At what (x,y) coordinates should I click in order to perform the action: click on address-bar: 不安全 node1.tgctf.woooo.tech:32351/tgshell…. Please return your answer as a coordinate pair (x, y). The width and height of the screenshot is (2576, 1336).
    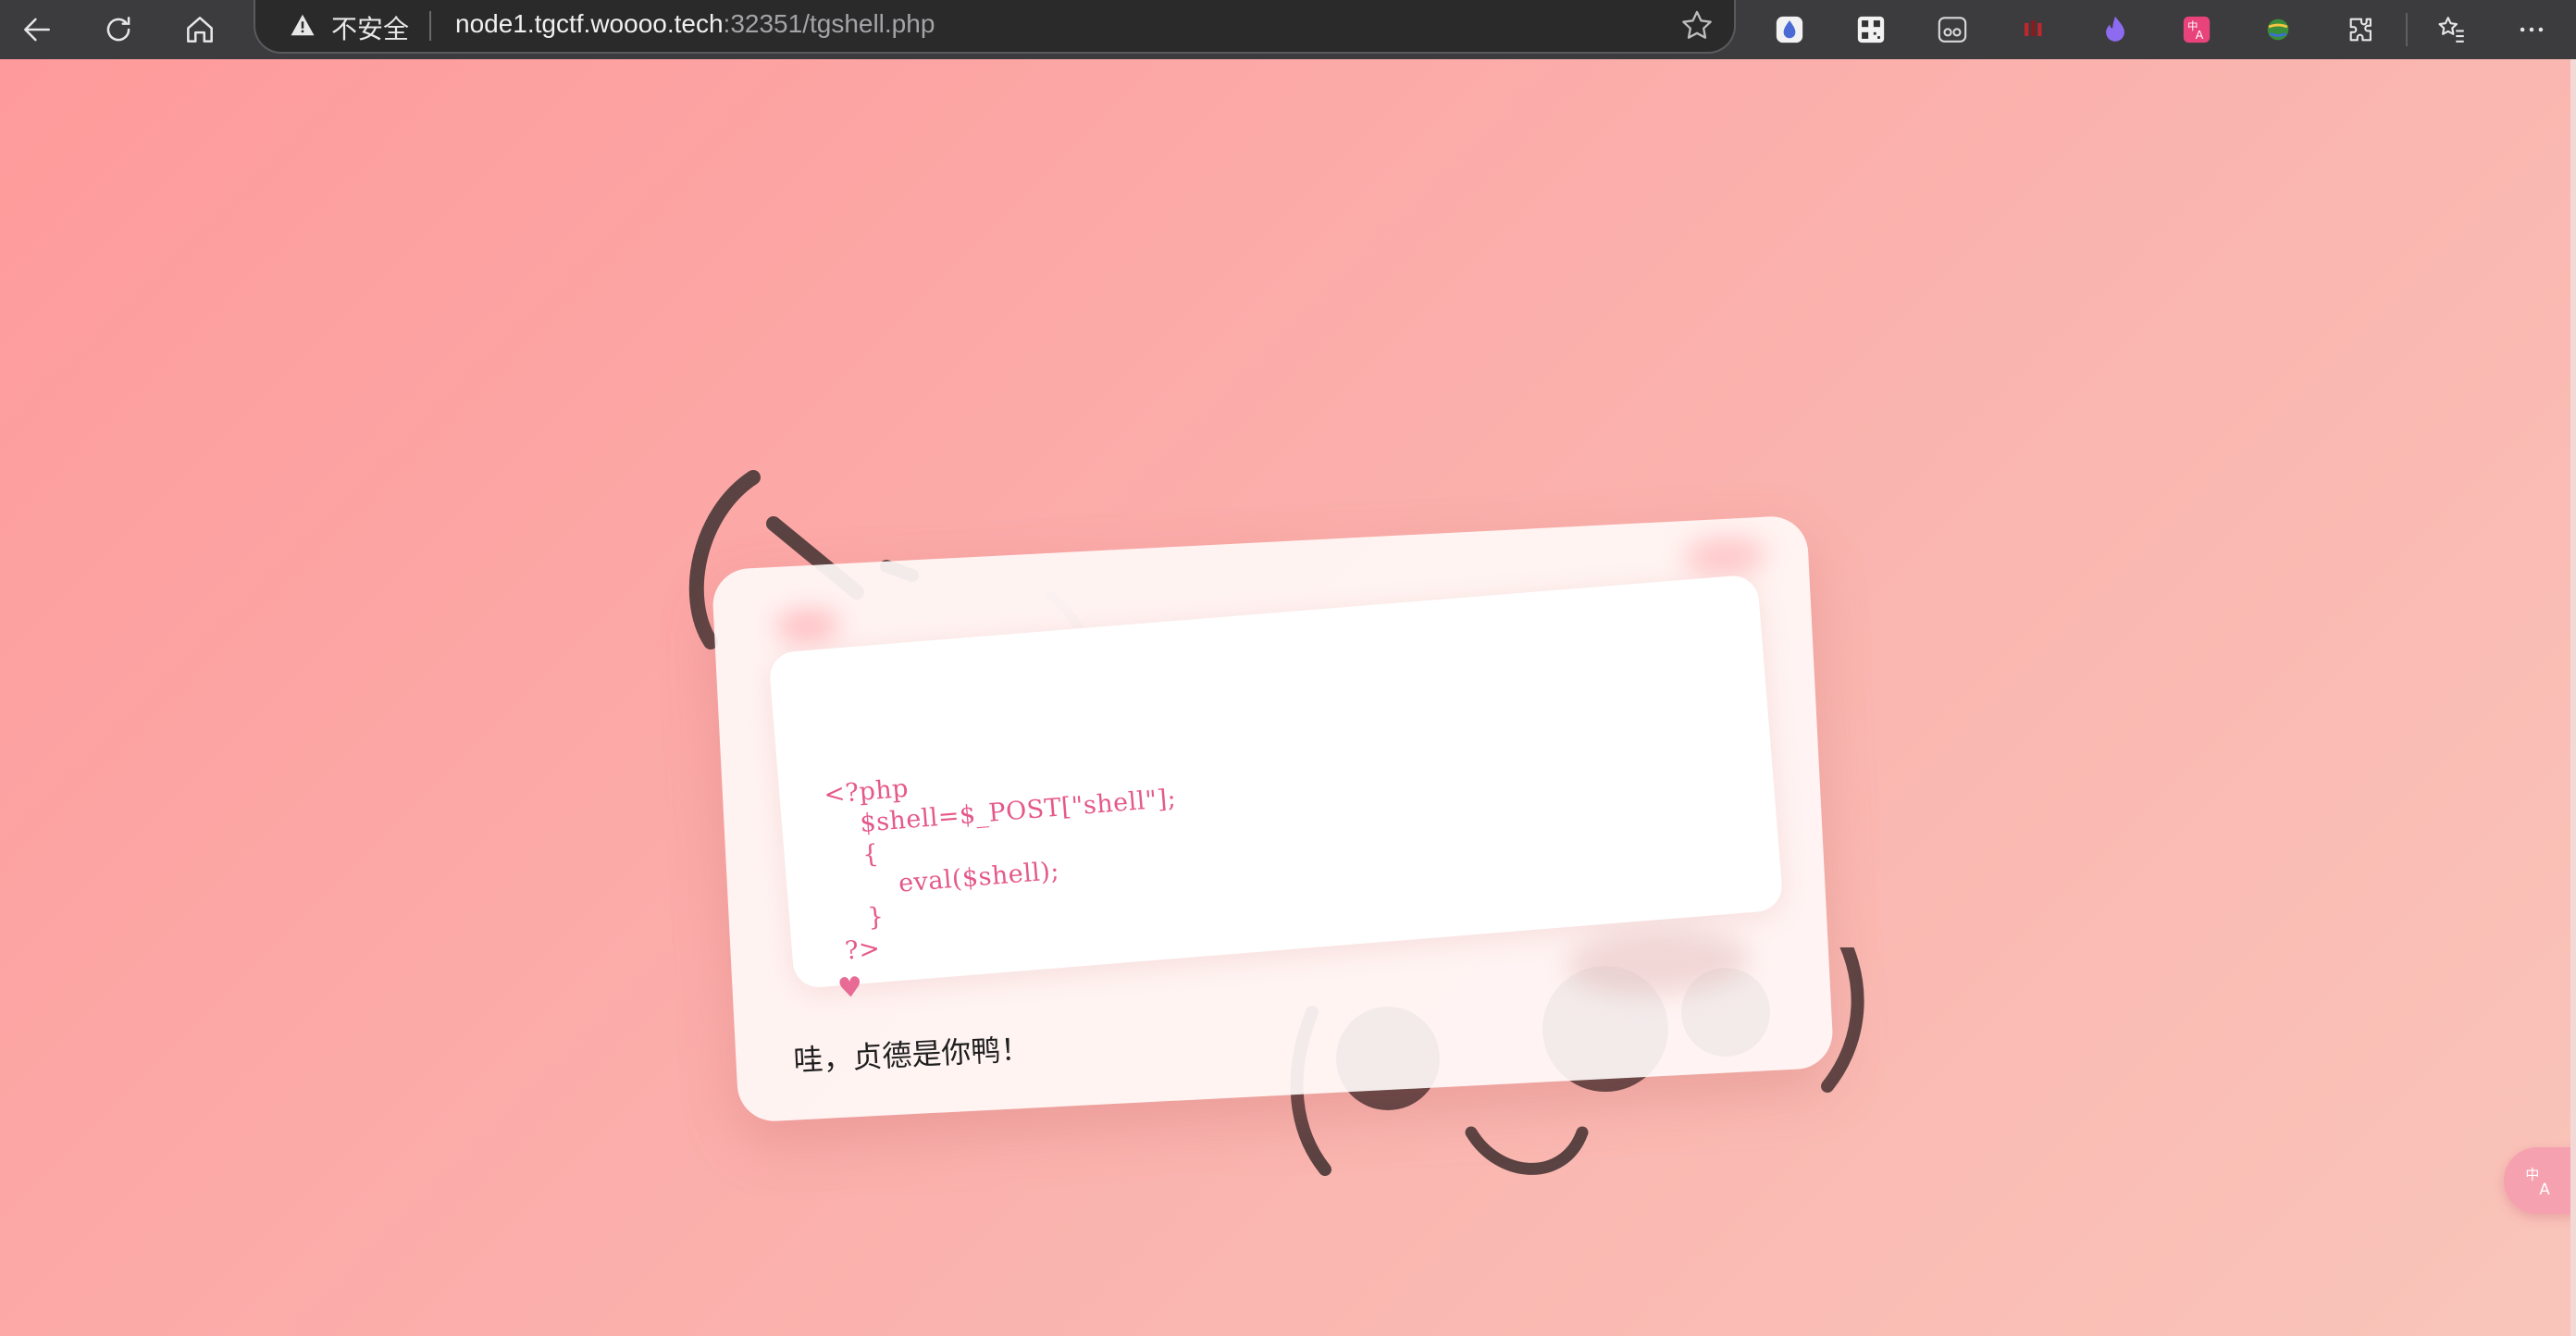
    Looking at the image, I should click on (995, 27).